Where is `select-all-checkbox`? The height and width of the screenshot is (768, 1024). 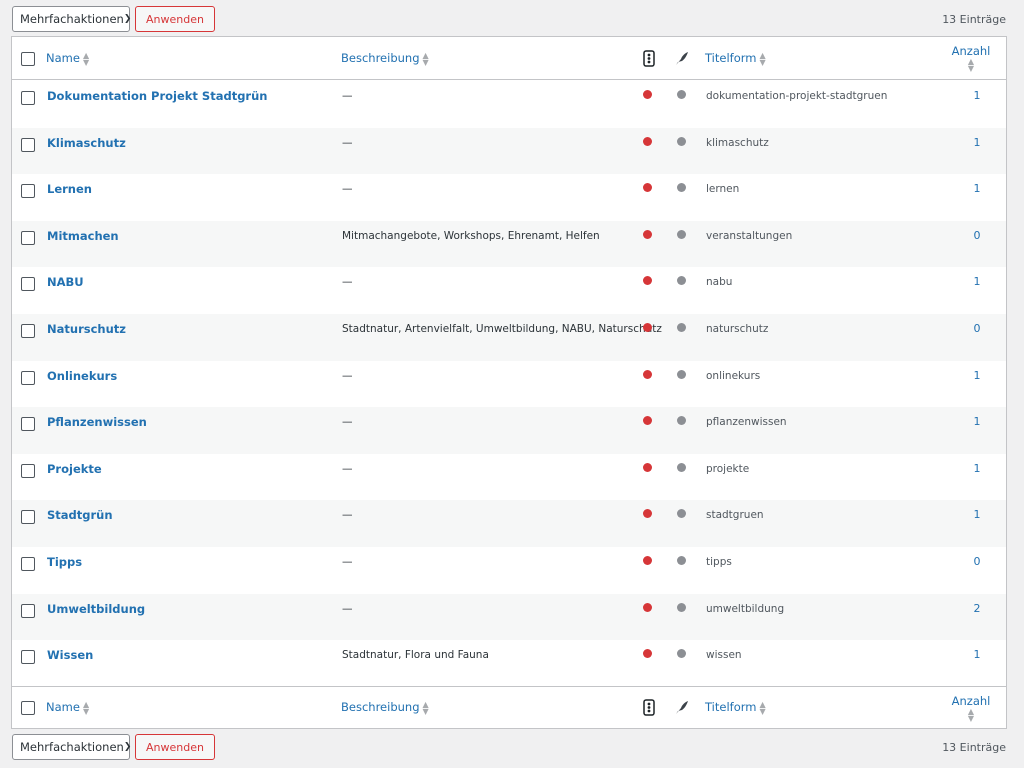
select-all-checkbox is located at coordinates (28, 59).